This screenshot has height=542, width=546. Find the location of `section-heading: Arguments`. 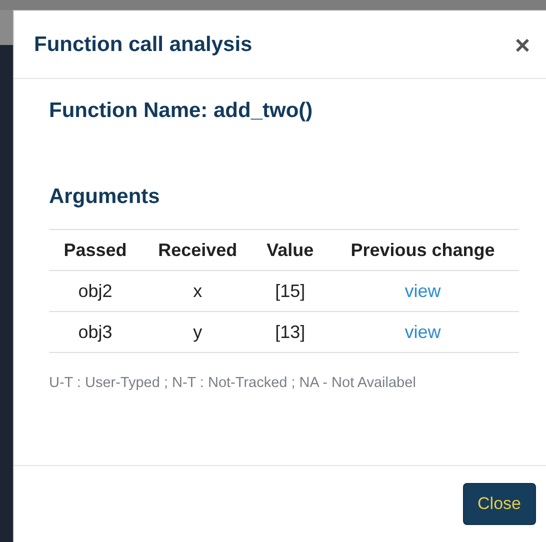

section-heading: Arguments is located at coordinates (105, 197).